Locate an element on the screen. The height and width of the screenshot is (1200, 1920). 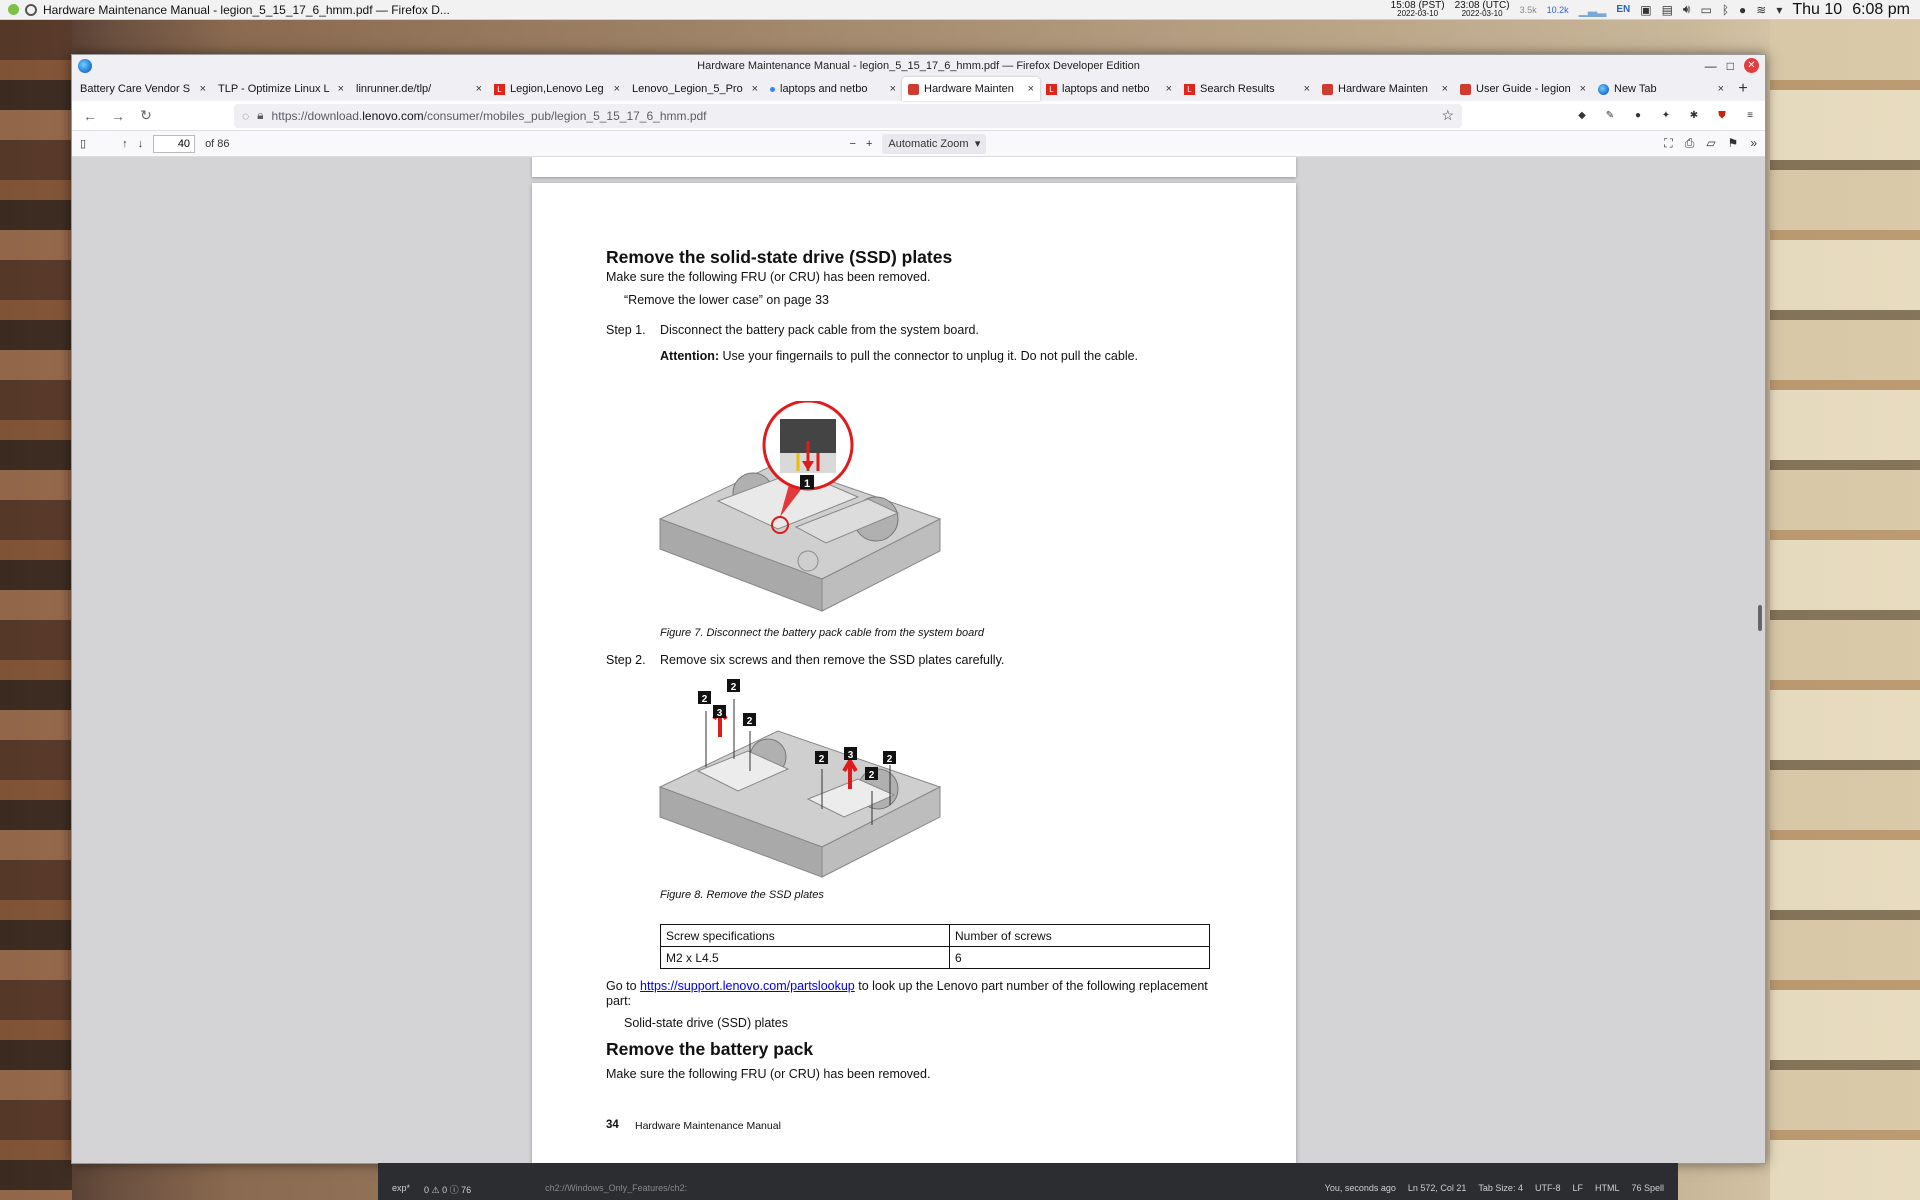
extension-b-icon: ● is located at coordinates (1638, 116).